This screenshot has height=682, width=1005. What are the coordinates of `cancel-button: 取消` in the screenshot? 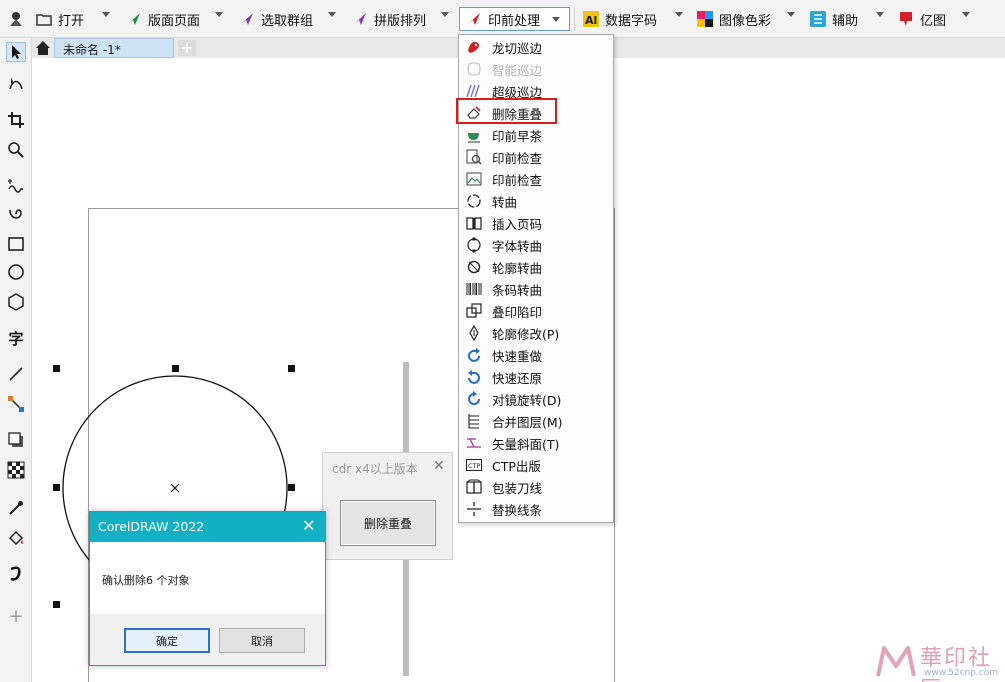 It's located at (262, 640).